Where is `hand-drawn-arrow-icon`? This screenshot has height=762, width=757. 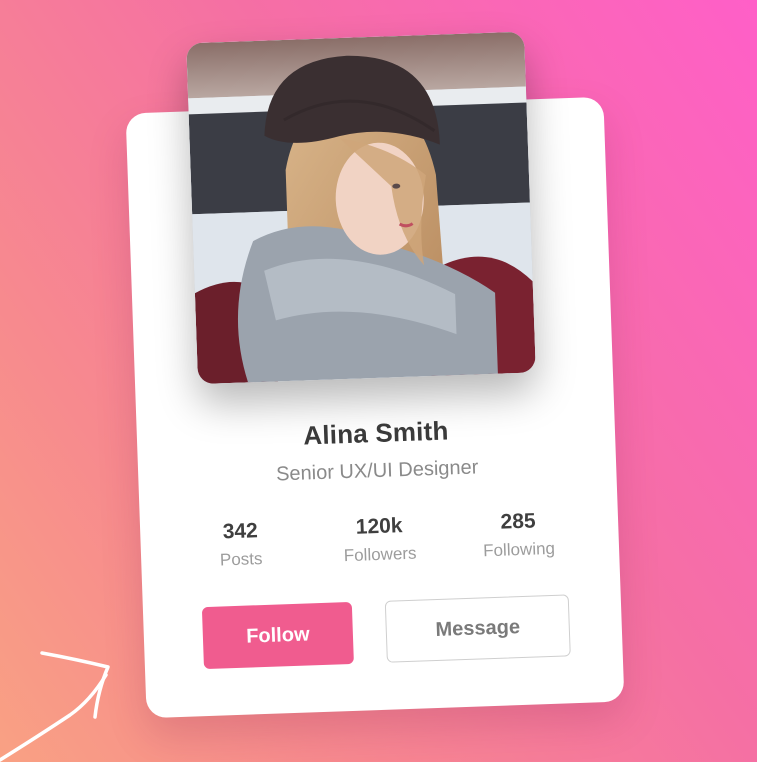
hand-drawn-arrow-icon is located at coordinates (55, 706).